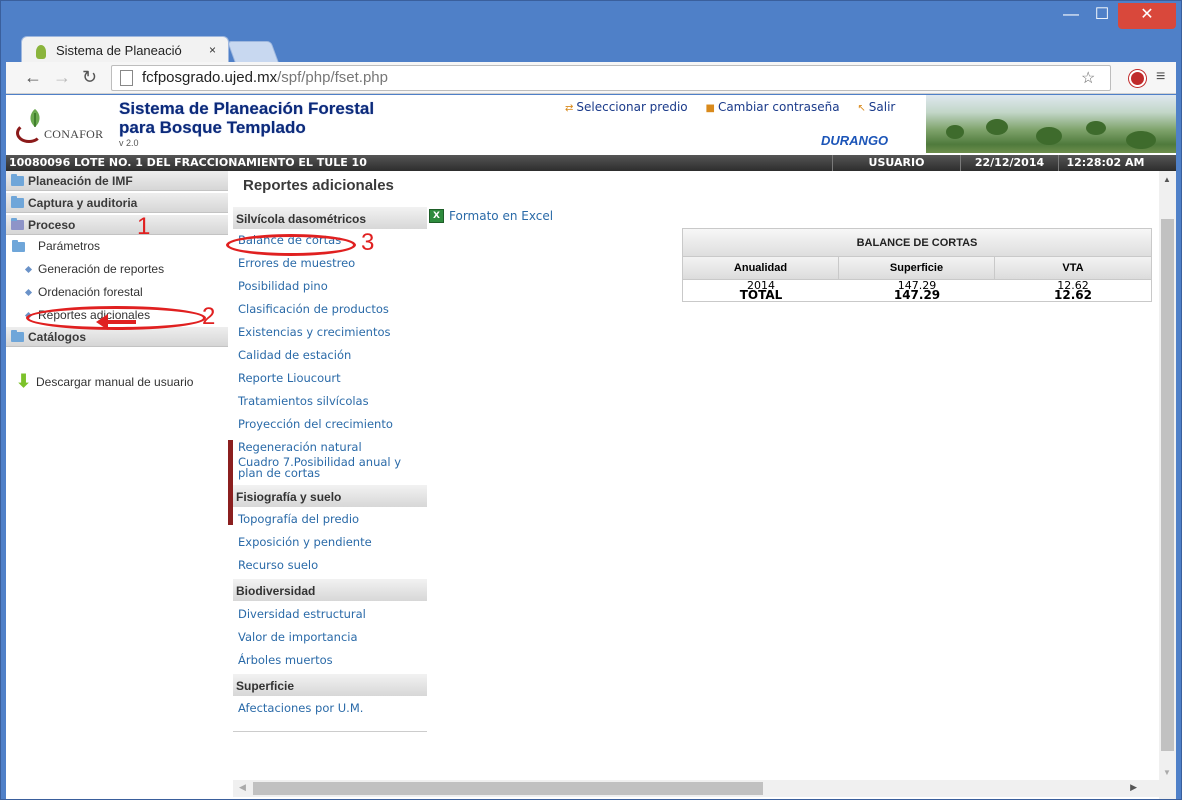 The image size is (1182, 800). Describe the element at coordinates (1073, 295) in the screenshot. I see `total-vta: 12.62` at that location.